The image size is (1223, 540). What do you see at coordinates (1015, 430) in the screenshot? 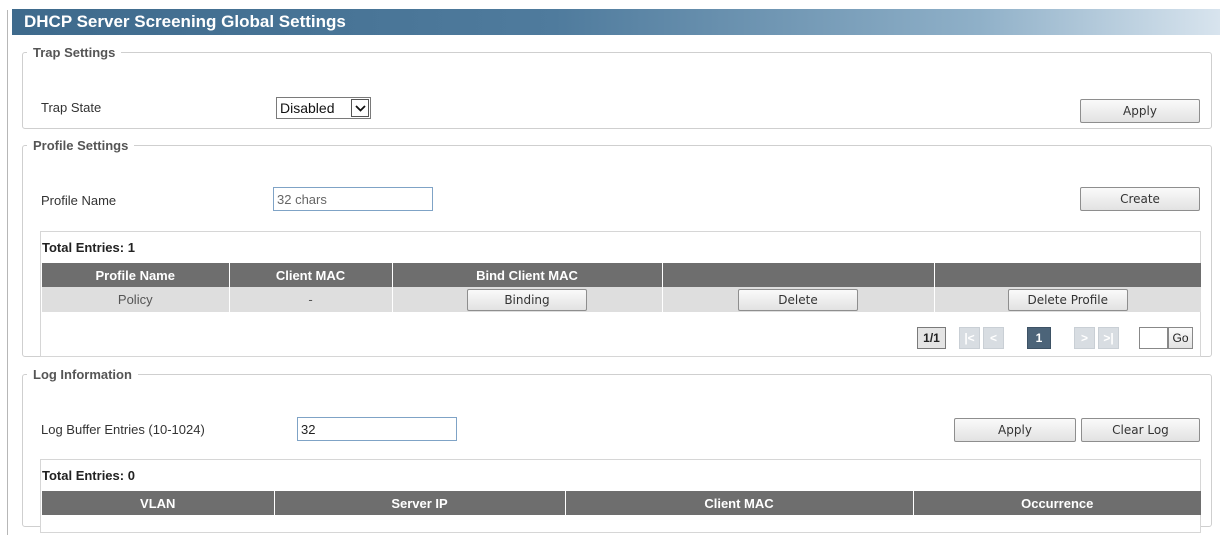
I see `log-apply-button: Apply` at bounding box center [1015, 430].